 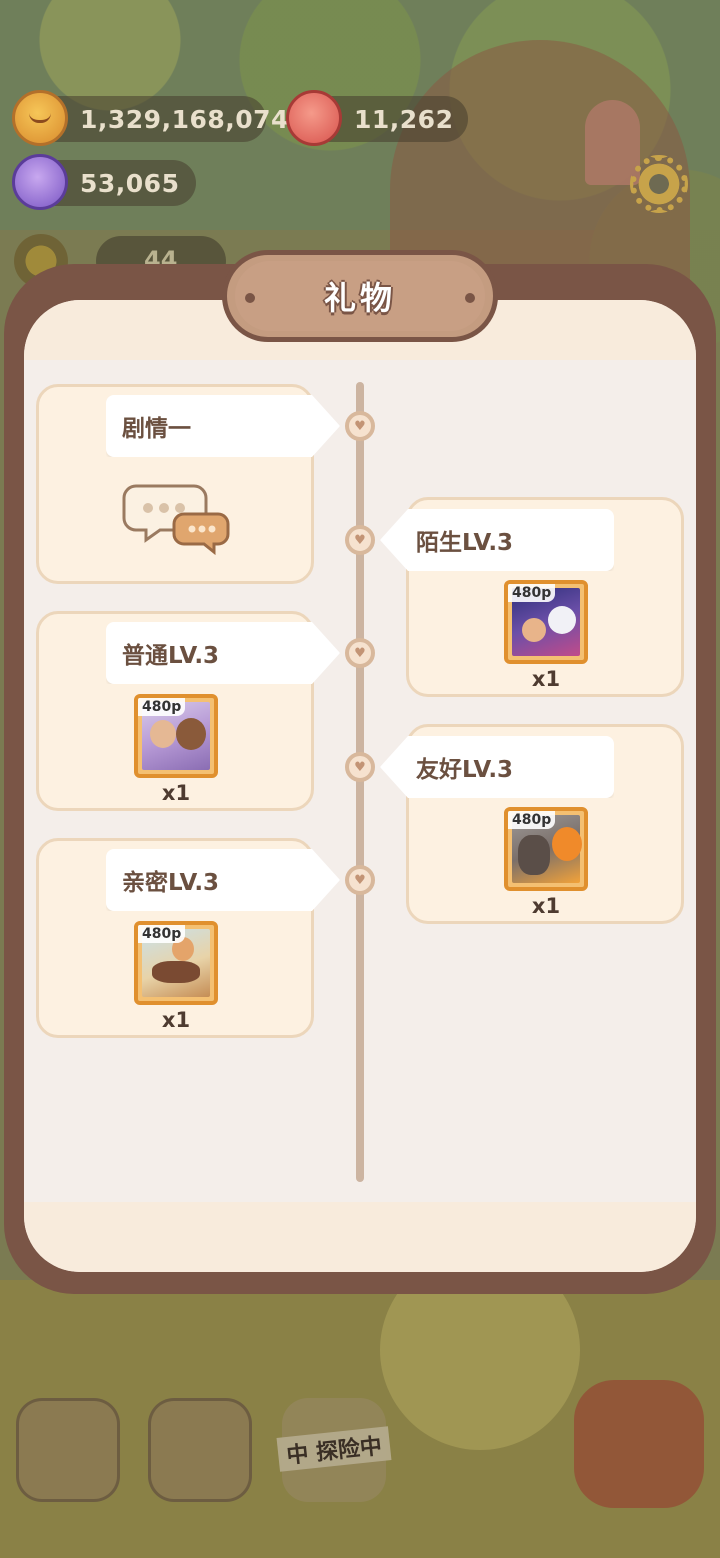 What do you see at coordinates (465, 543) in the screenshot?
I see `milestone-label: 陌生LV.3` at bounding box center [465, 543].